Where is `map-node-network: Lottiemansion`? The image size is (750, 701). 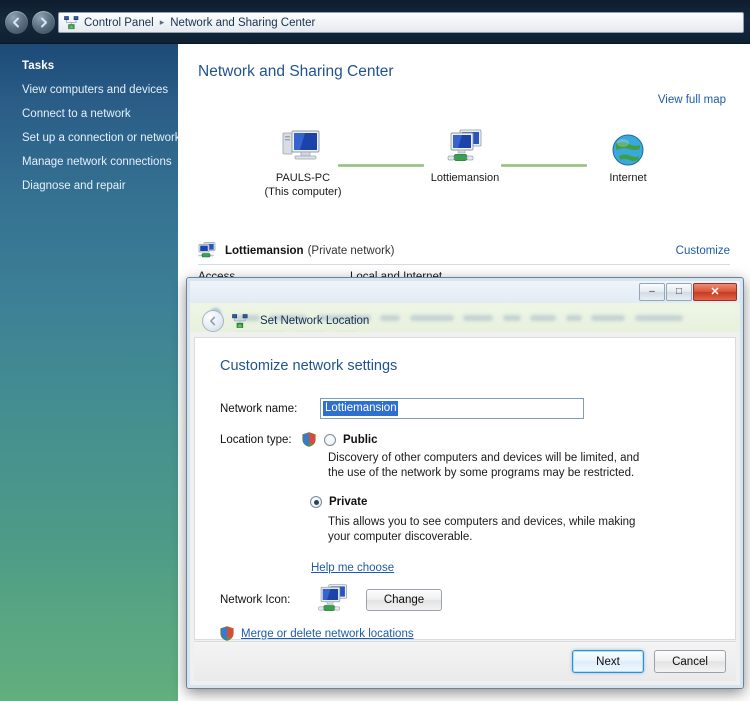
map-node-network: Lottiemansion is located at coordinates (465, 155).